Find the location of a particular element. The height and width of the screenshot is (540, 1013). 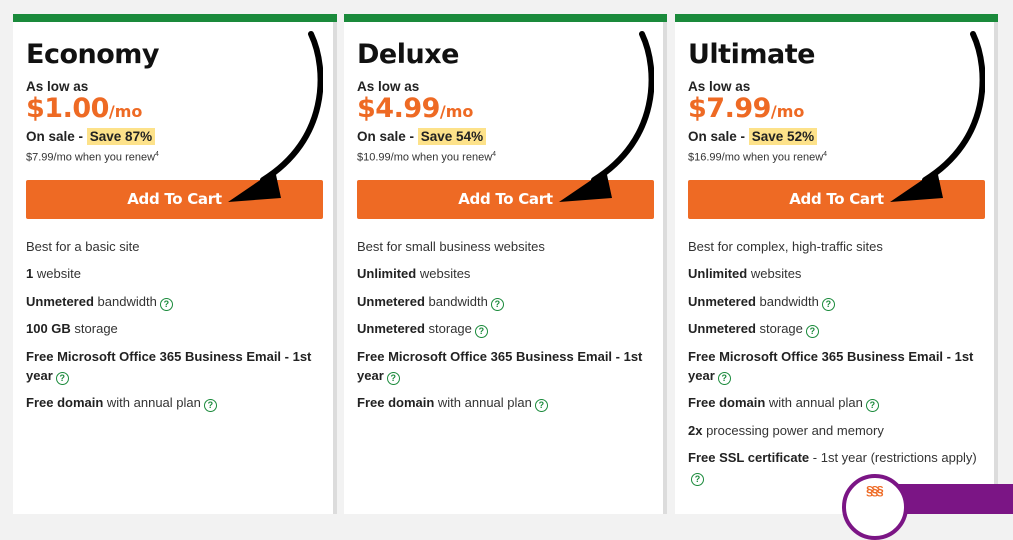

feature-text: Best for complex, high-traffic sites is located at coordinates (785, 246).